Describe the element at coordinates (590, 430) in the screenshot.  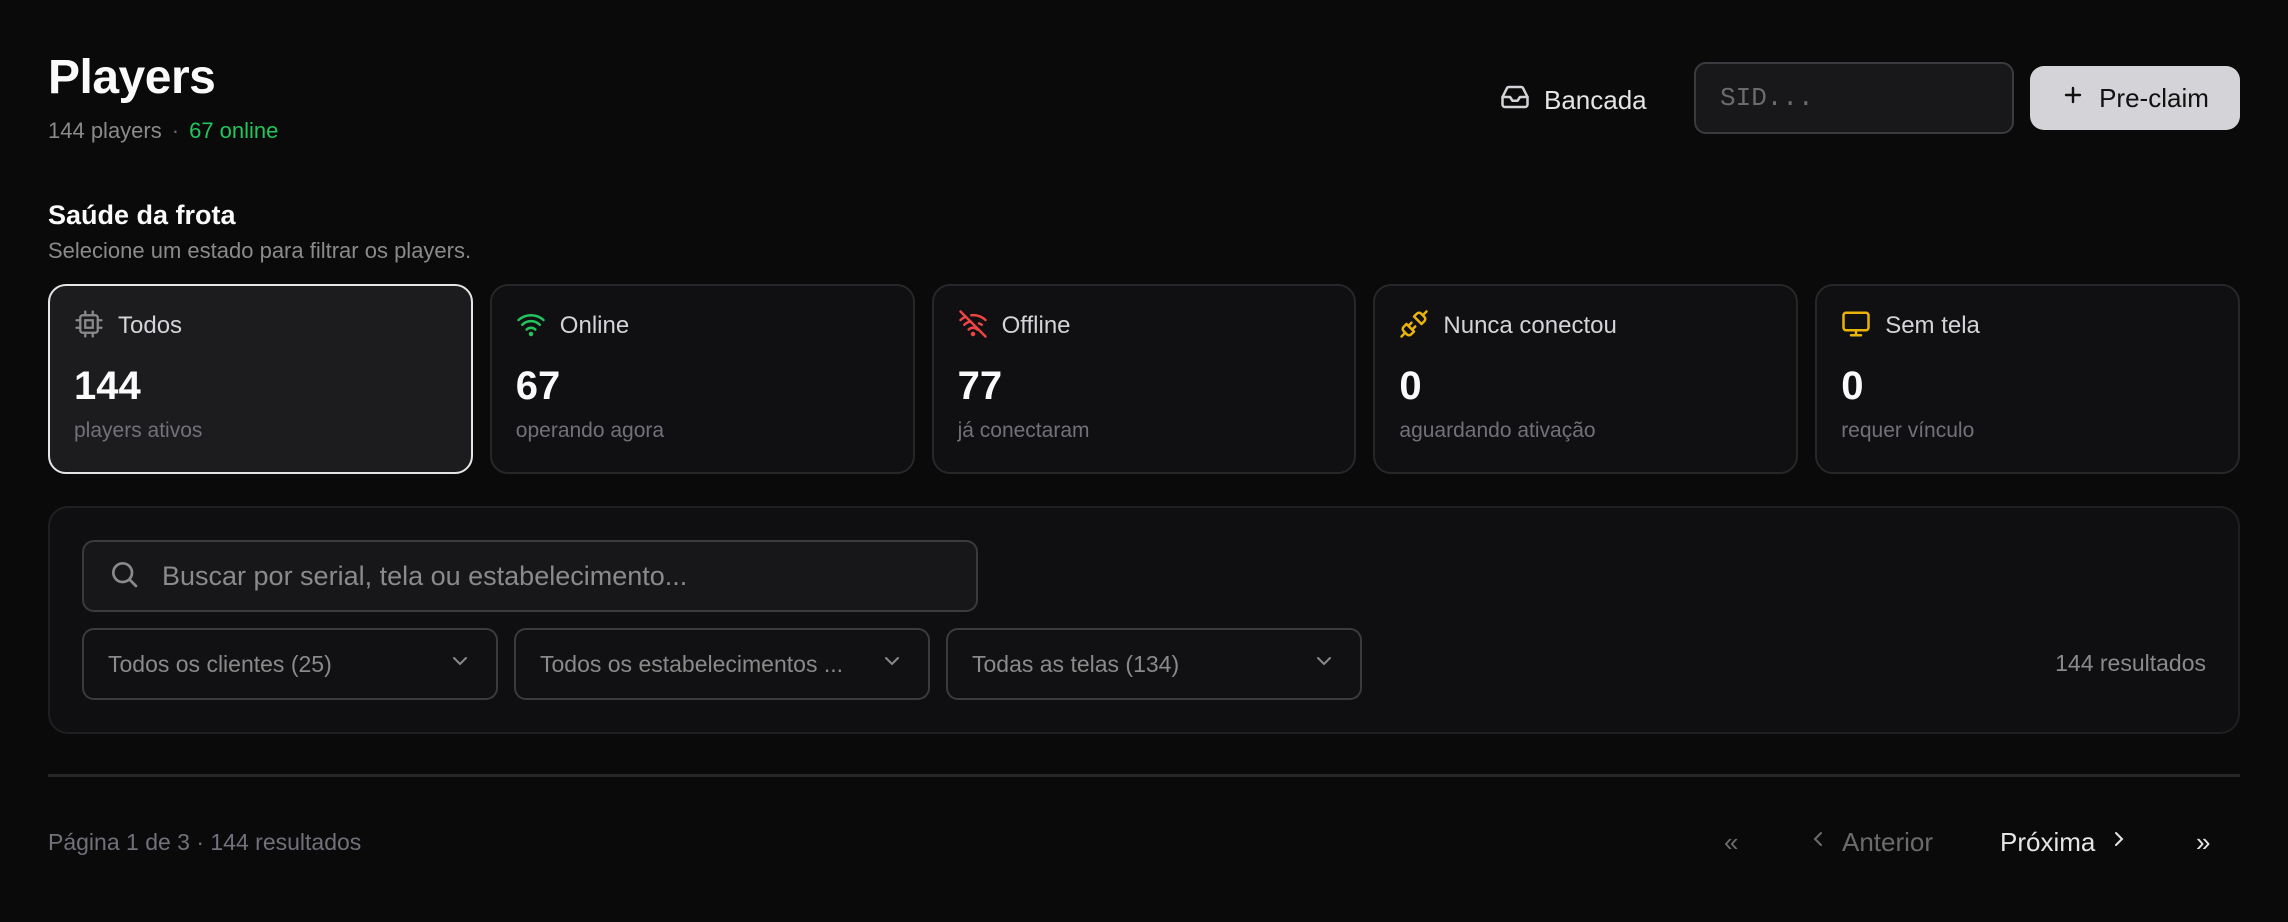
I see `card-description: operando agora` at that location.